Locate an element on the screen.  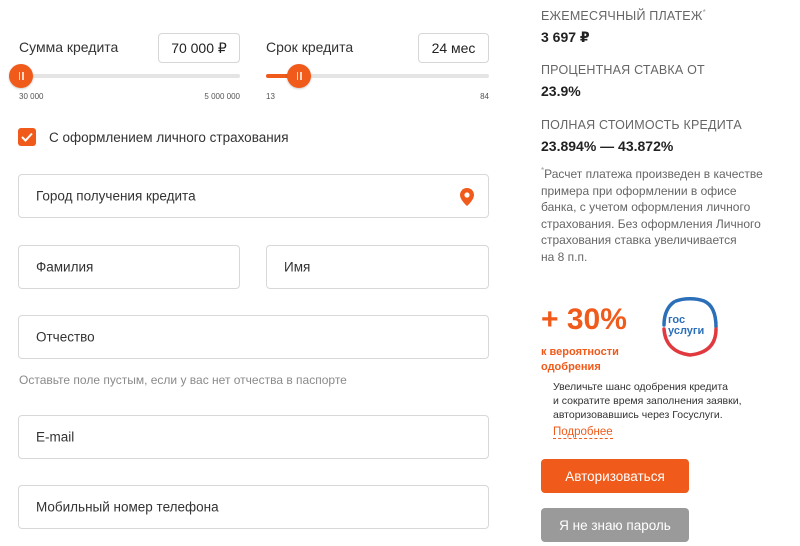
location-pin-icon is located at coordinates (467, 197).